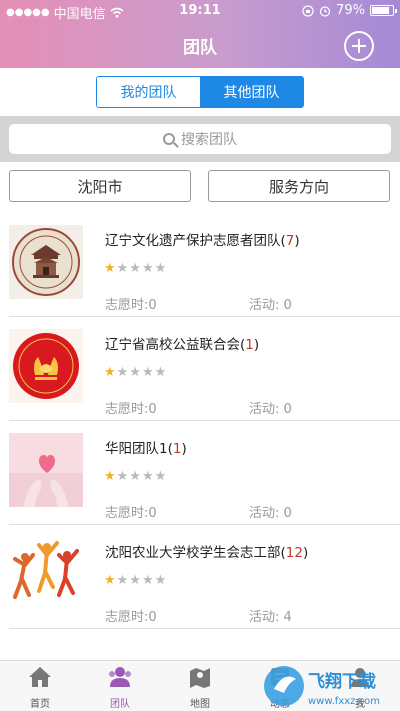 Image resolution: width=400 pixels, height=711 pixels. I want to click on team-row: 华阳团队1(1) ★★★★★ 志愿时:0 活动: 0, so click(200, 473).